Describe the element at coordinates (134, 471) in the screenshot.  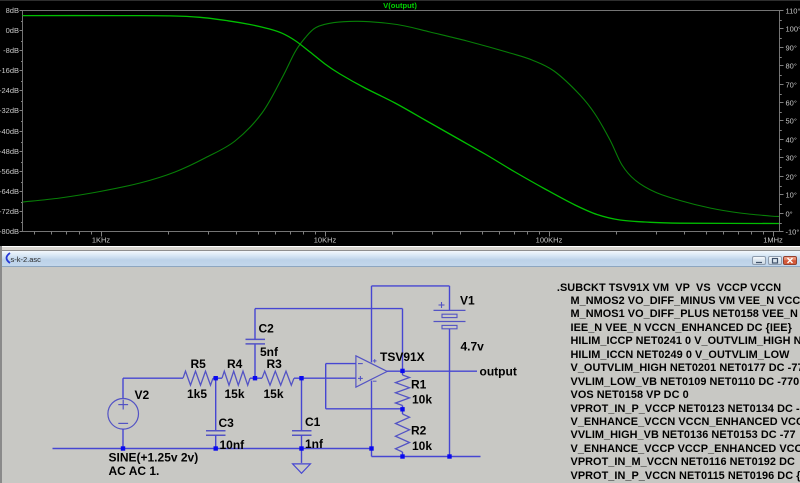
I see `svg-text: AC AC 1.` at that location.